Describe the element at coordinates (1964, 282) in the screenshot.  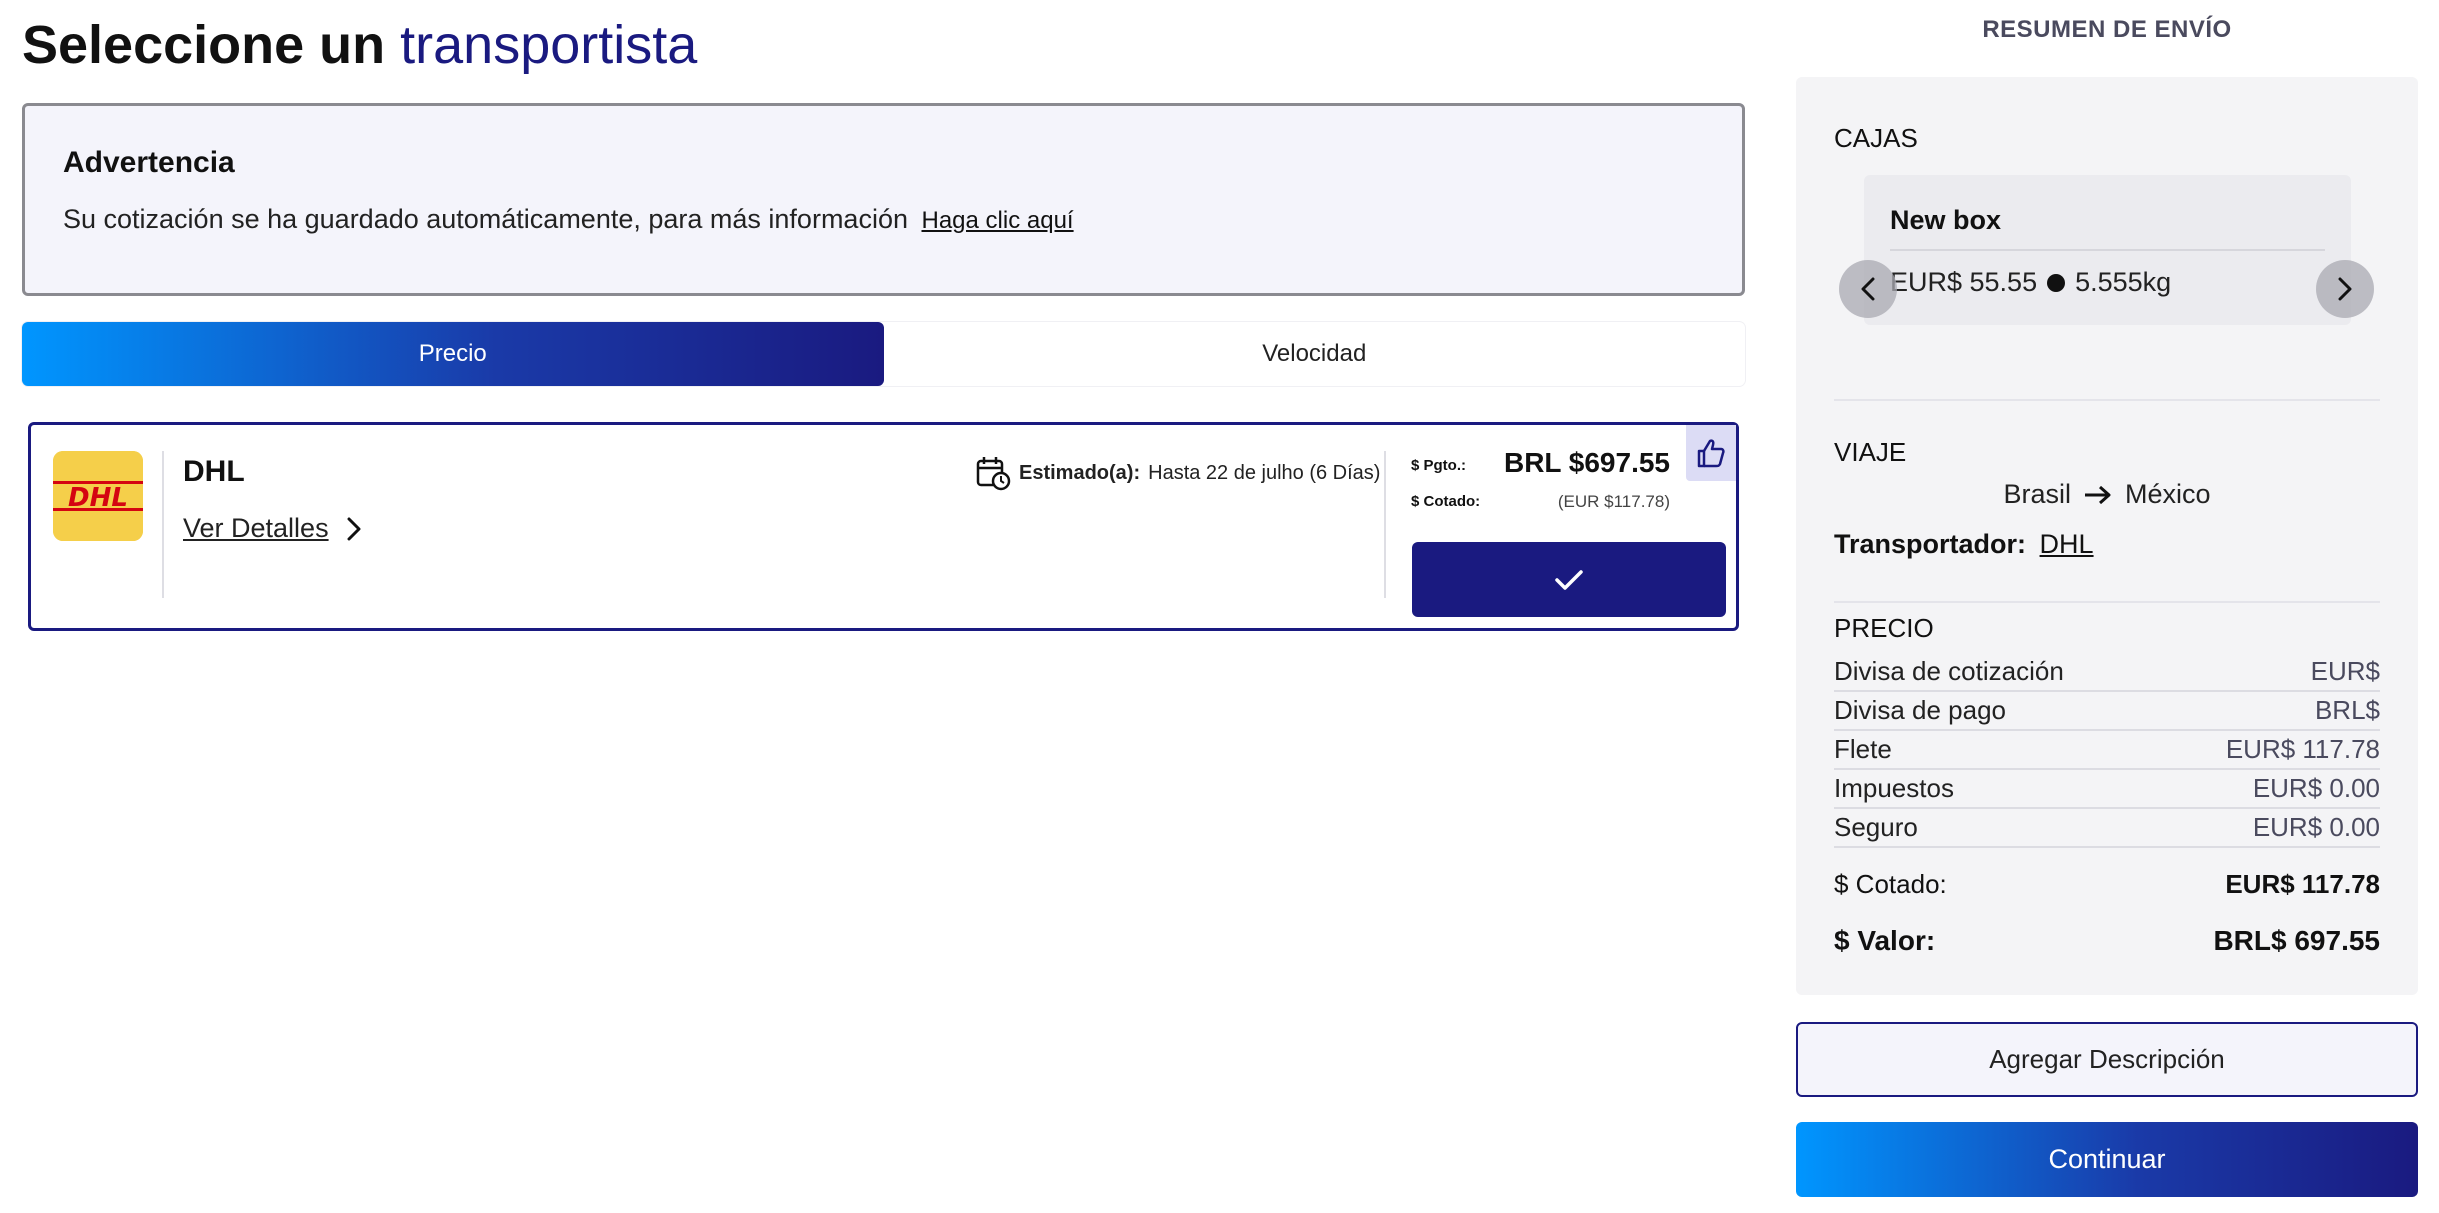
I see `box-value: EUR$ 55.55` at that location.